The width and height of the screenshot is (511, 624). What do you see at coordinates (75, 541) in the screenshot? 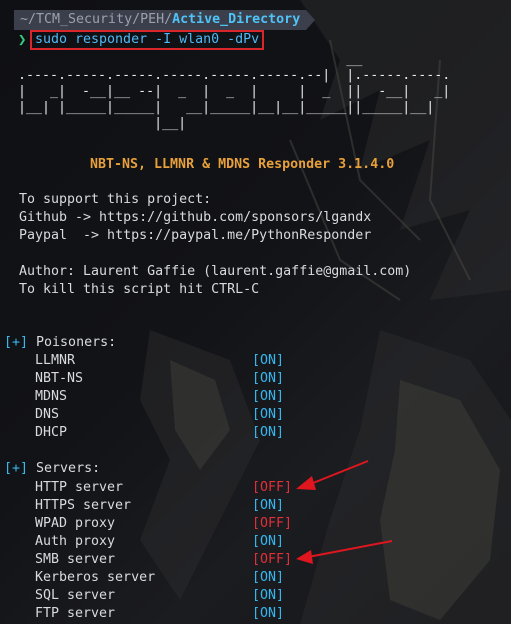
I see `server-name: Auth proxy` at bounding box center [75, 541].